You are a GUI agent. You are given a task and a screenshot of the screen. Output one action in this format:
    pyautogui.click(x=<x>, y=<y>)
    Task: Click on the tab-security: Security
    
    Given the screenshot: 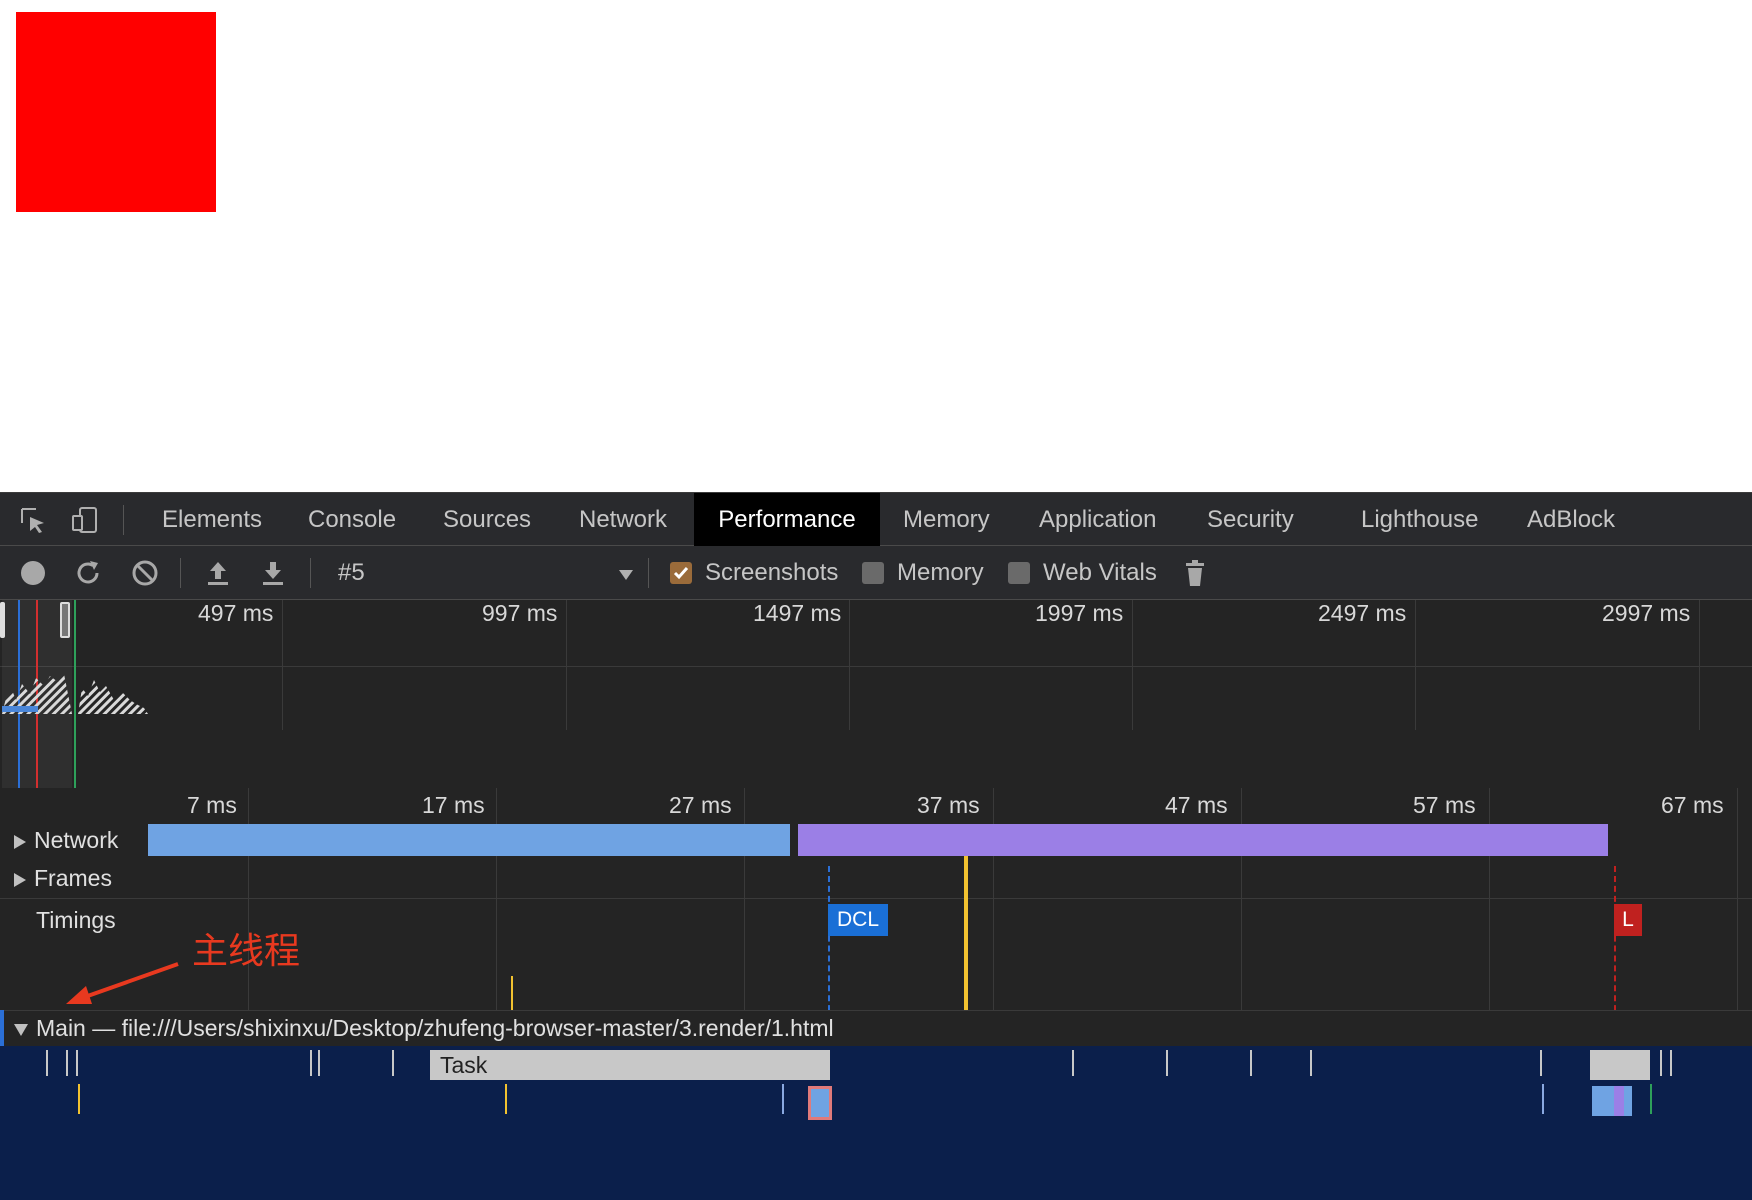 What is the action you would take?
    pyautogui.click(x=1250, y=519)
    